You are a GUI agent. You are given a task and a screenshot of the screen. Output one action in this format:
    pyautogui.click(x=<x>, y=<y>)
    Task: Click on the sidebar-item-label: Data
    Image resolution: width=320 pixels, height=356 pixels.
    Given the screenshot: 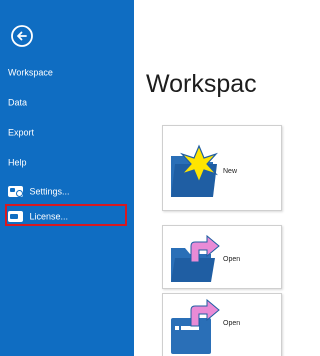 What is the action you would take?
    pyautogui.click(x=18, y=102)
    